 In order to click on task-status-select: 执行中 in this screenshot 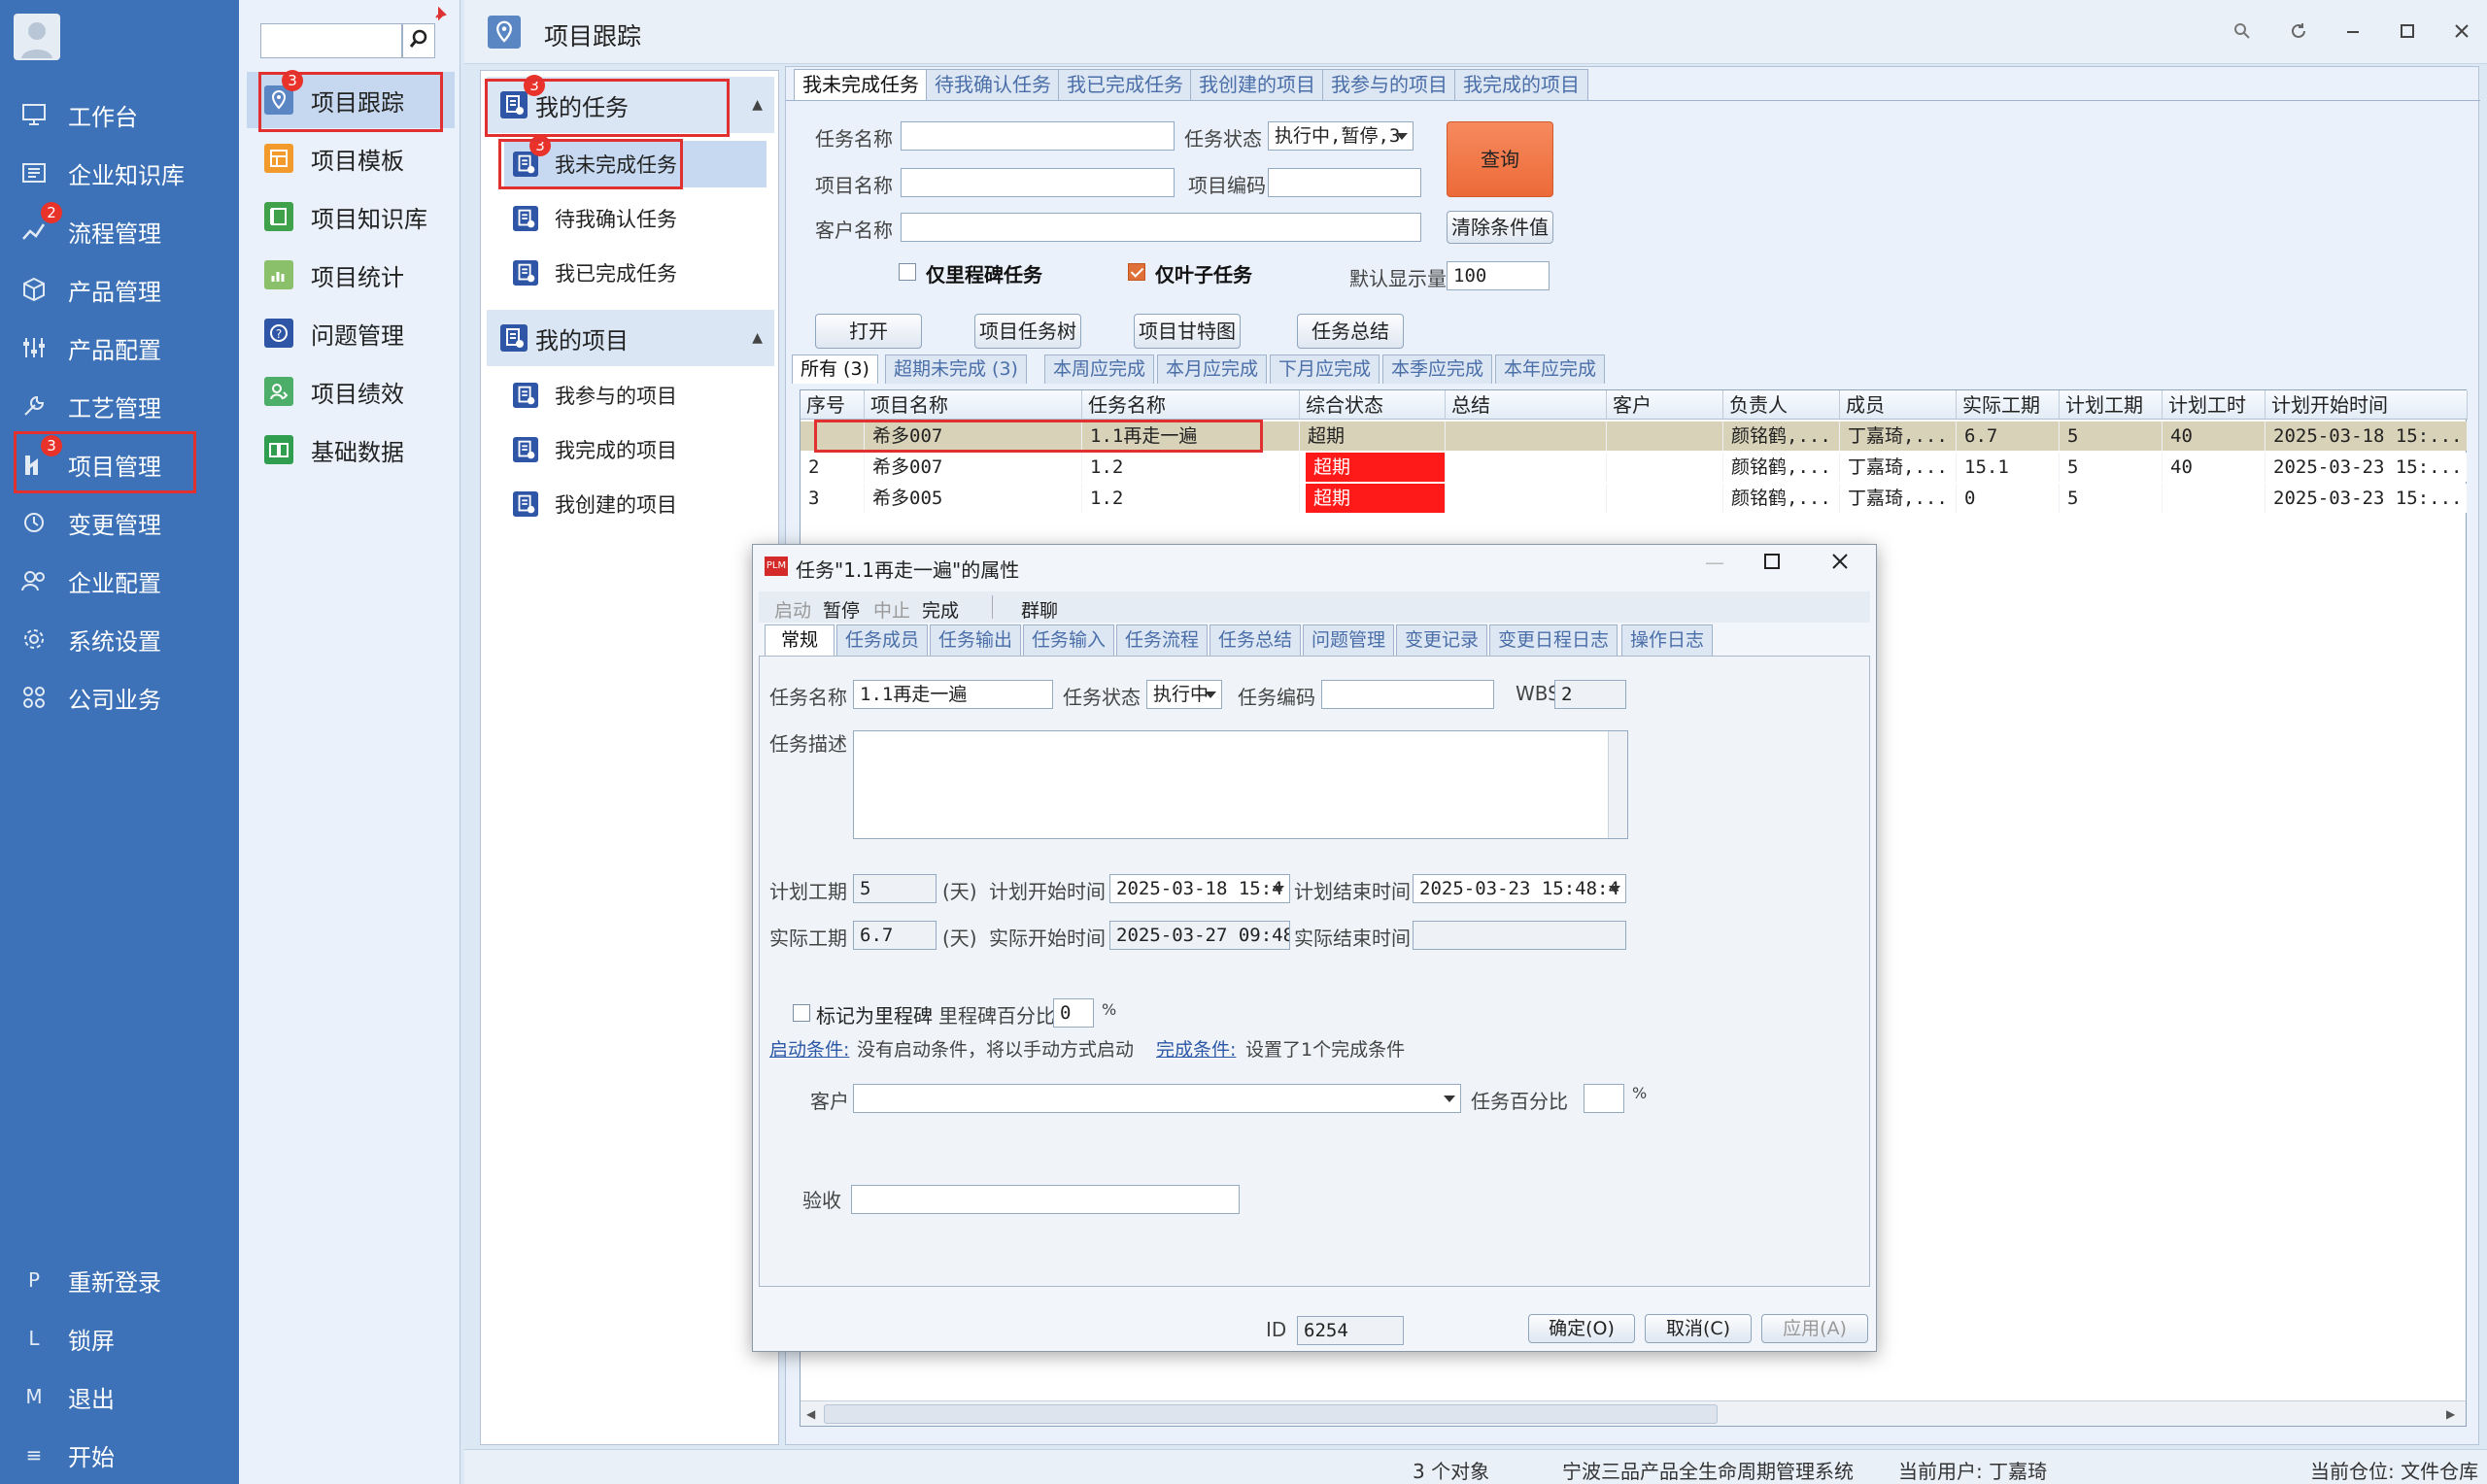, I will do `click(1184, 694)`.